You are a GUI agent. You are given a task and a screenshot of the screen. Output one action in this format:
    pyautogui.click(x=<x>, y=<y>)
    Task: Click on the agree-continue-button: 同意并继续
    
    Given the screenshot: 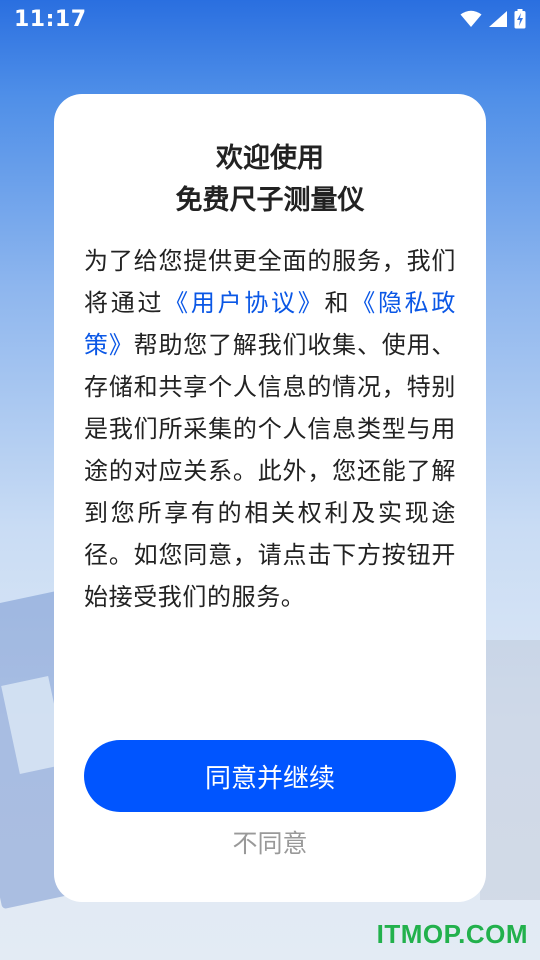 What is the action you would take?
    pyautogui.click(x=270, y=776)
    